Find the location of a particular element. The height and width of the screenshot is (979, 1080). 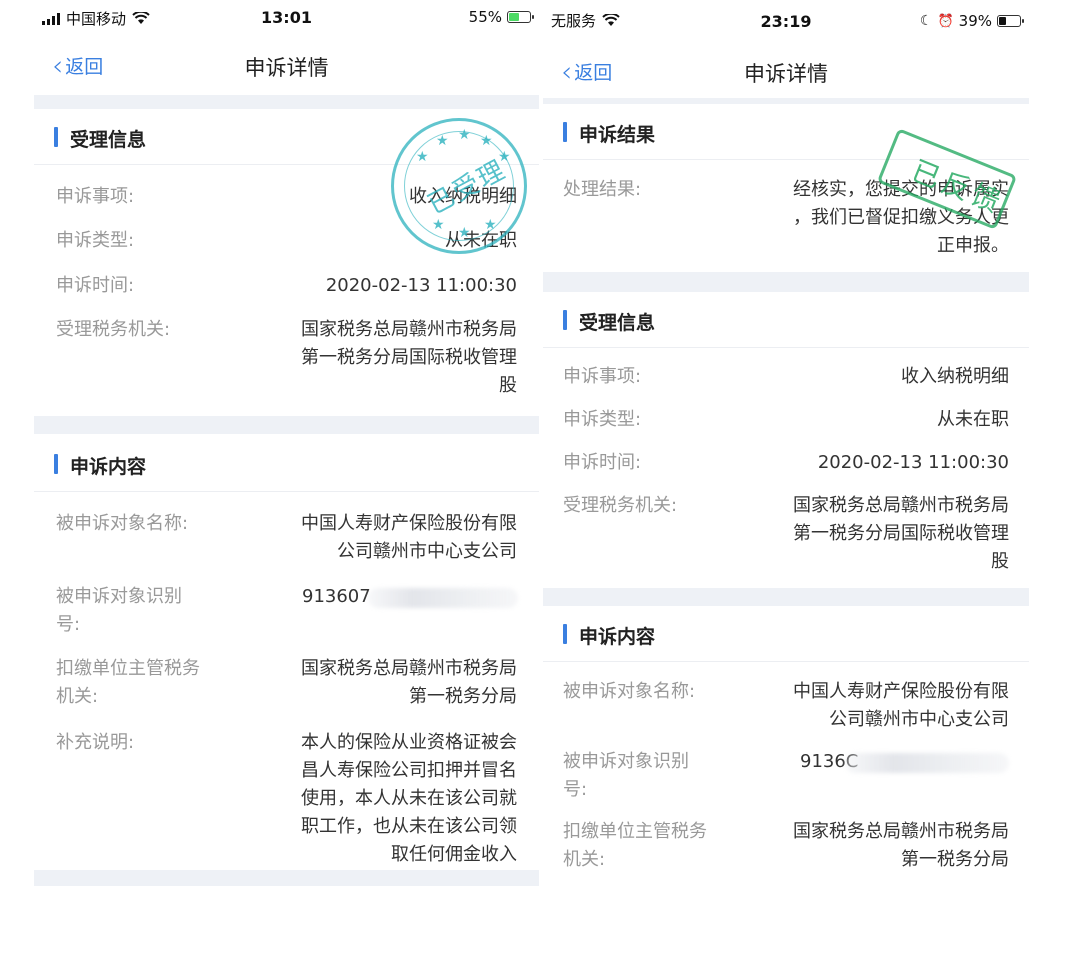

moon-icon: ☾ is located at coordinates (926, 21).